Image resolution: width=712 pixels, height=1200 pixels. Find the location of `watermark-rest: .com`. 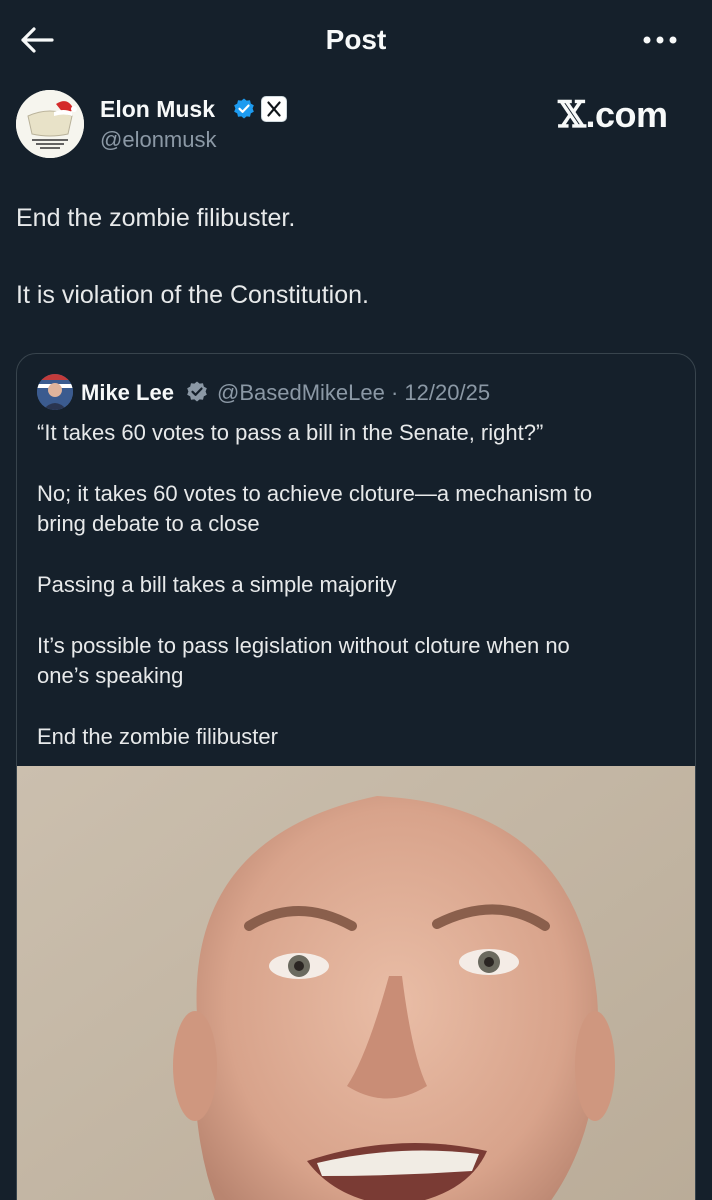

watermark-rest: .com is located at coordinates (626, 114).